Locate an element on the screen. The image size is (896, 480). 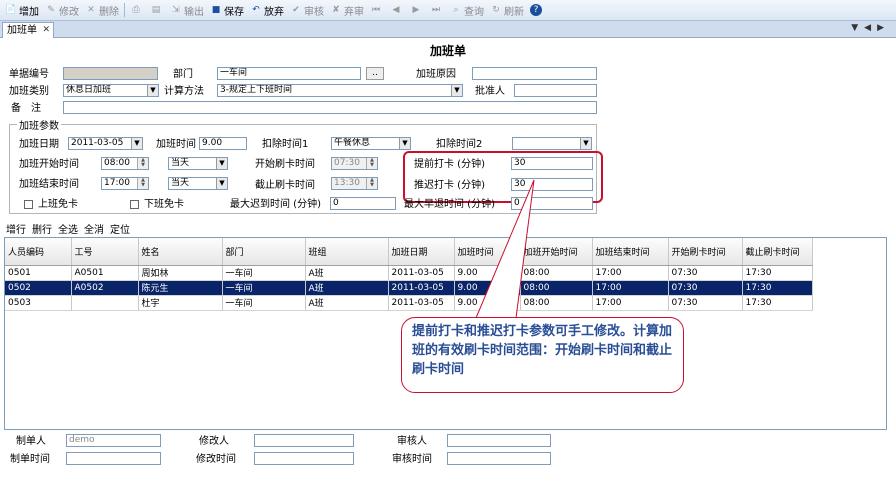
add-icon: 📄 is located at coordinates (11, 10).